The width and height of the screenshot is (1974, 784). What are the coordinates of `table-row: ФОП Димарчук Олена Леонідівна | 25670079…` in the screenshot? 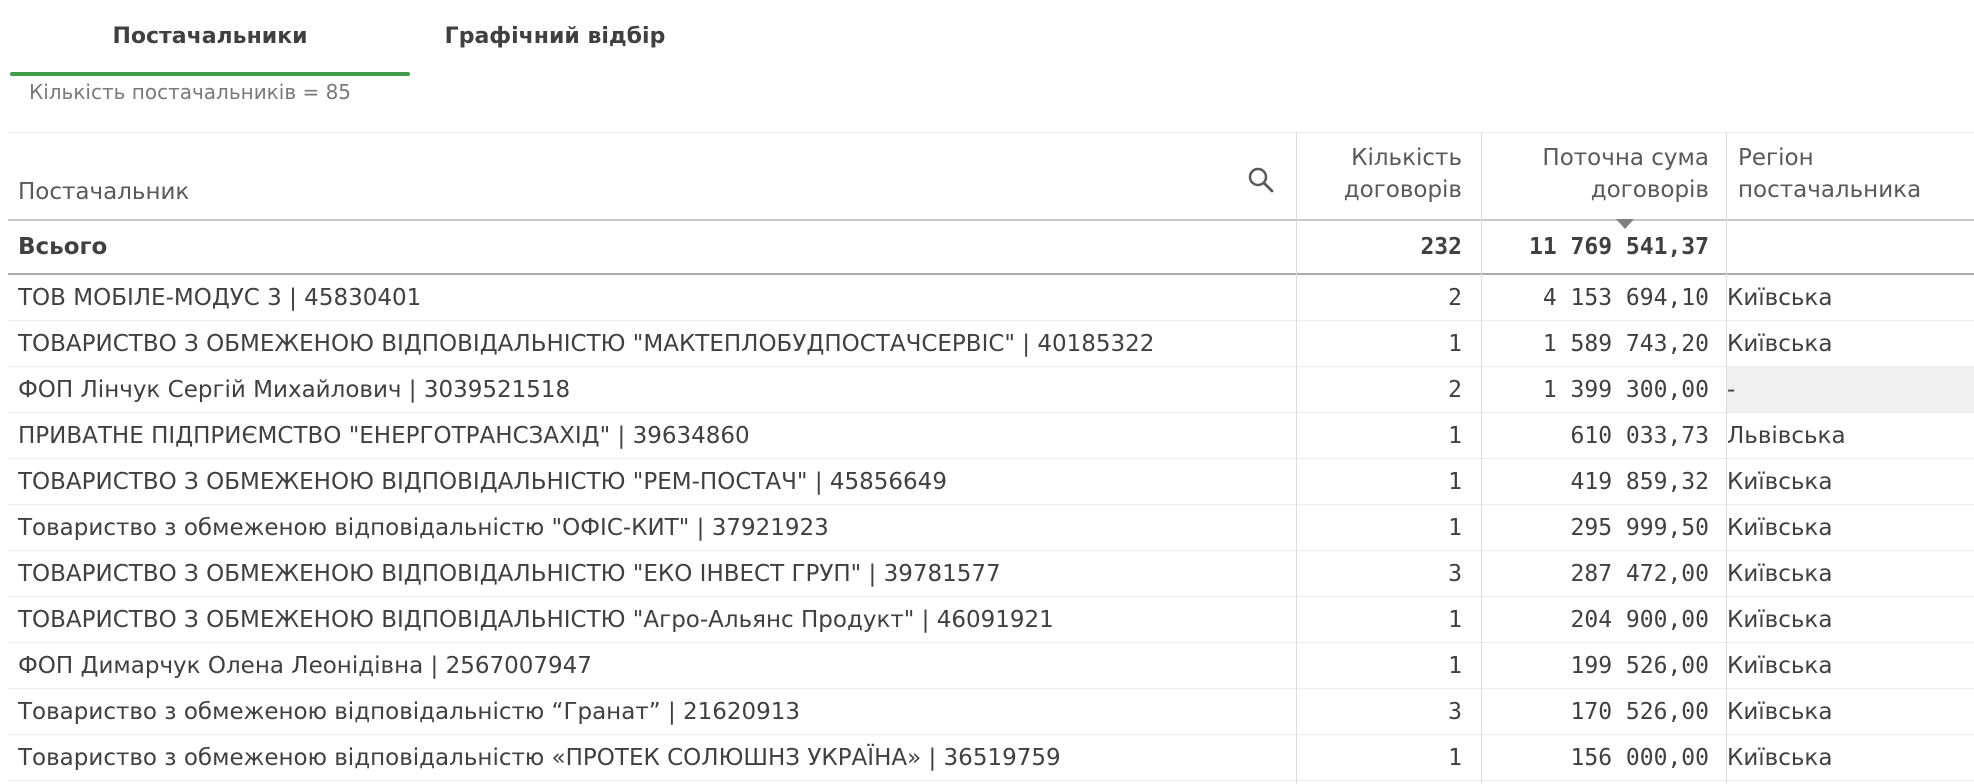 It's located at (991, 666).